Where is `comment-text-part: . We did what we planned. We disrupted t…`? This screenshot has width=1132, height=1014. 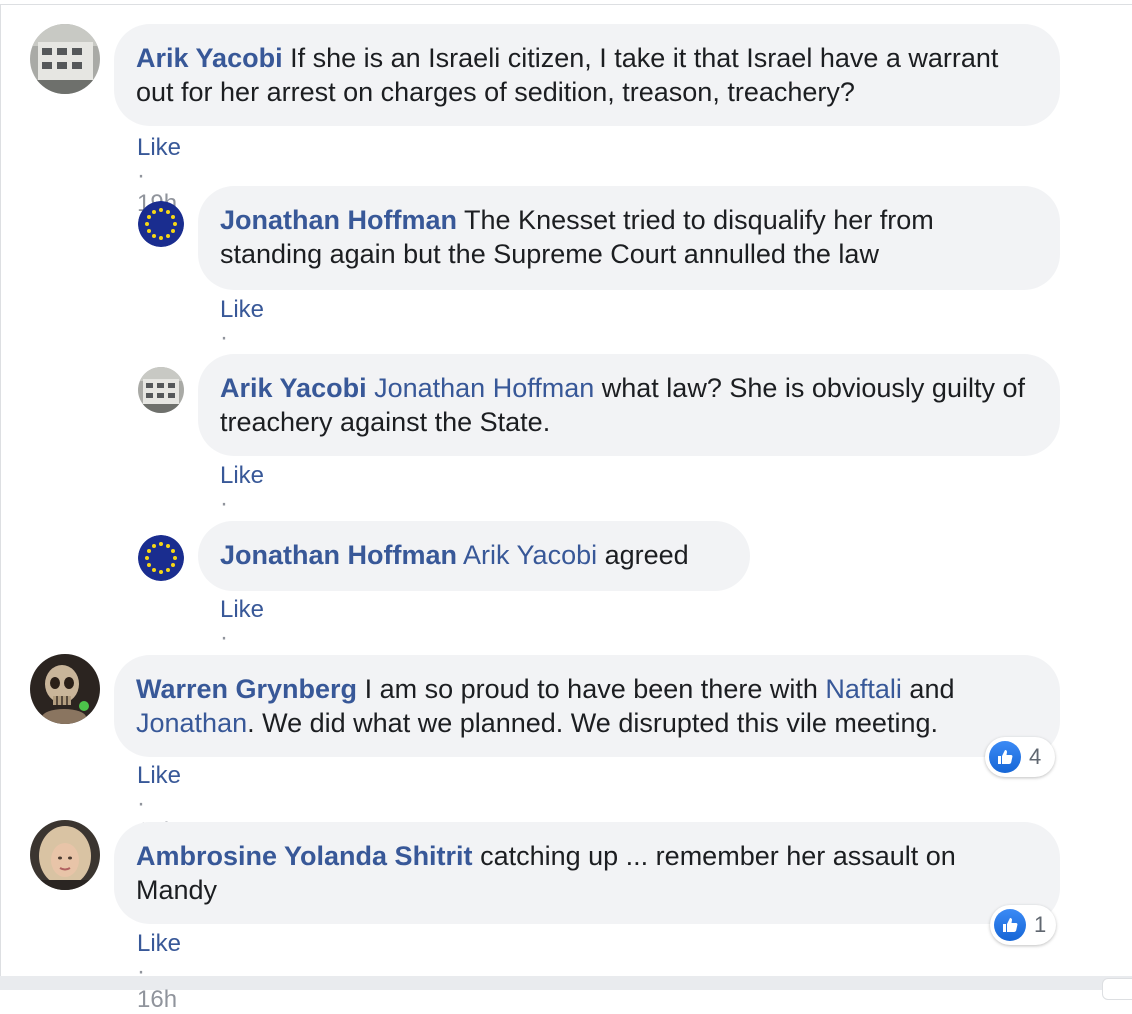
comment-text-part: . We did what we planned. We disrupted t… is located at coordinates (592, 723).